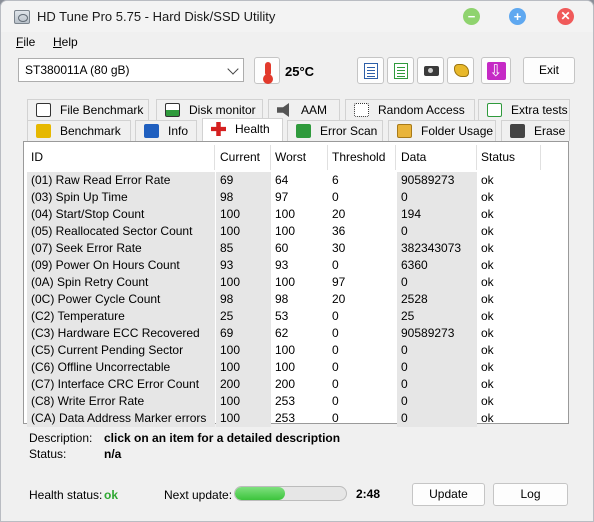  I want to click on tab-random-access-label: Random Access, so click(421, 110).